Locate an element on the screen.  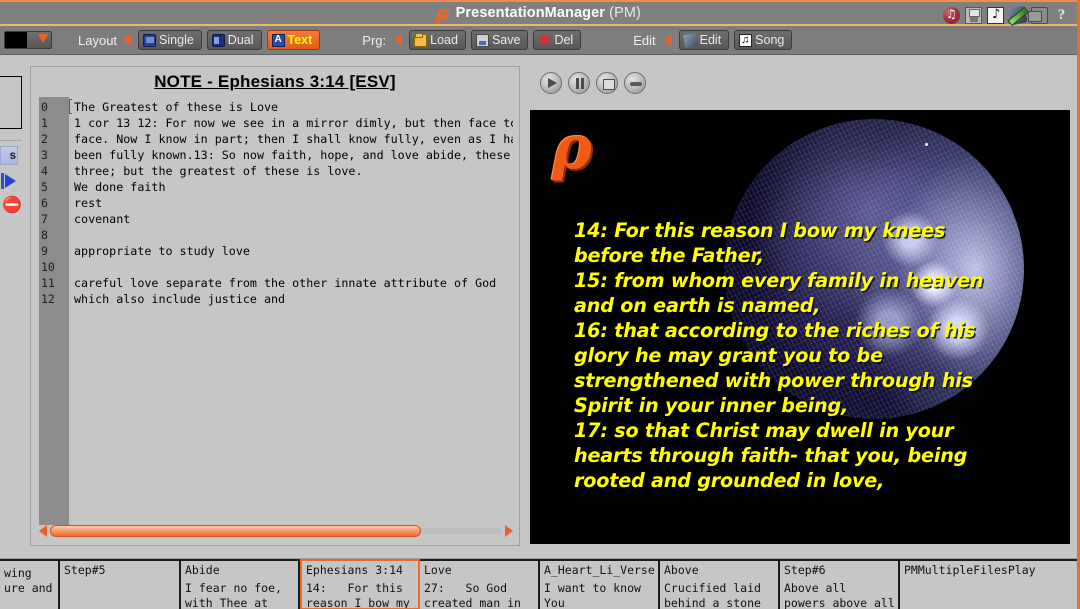
scroll-thumb is located at coordinates (235, 531).